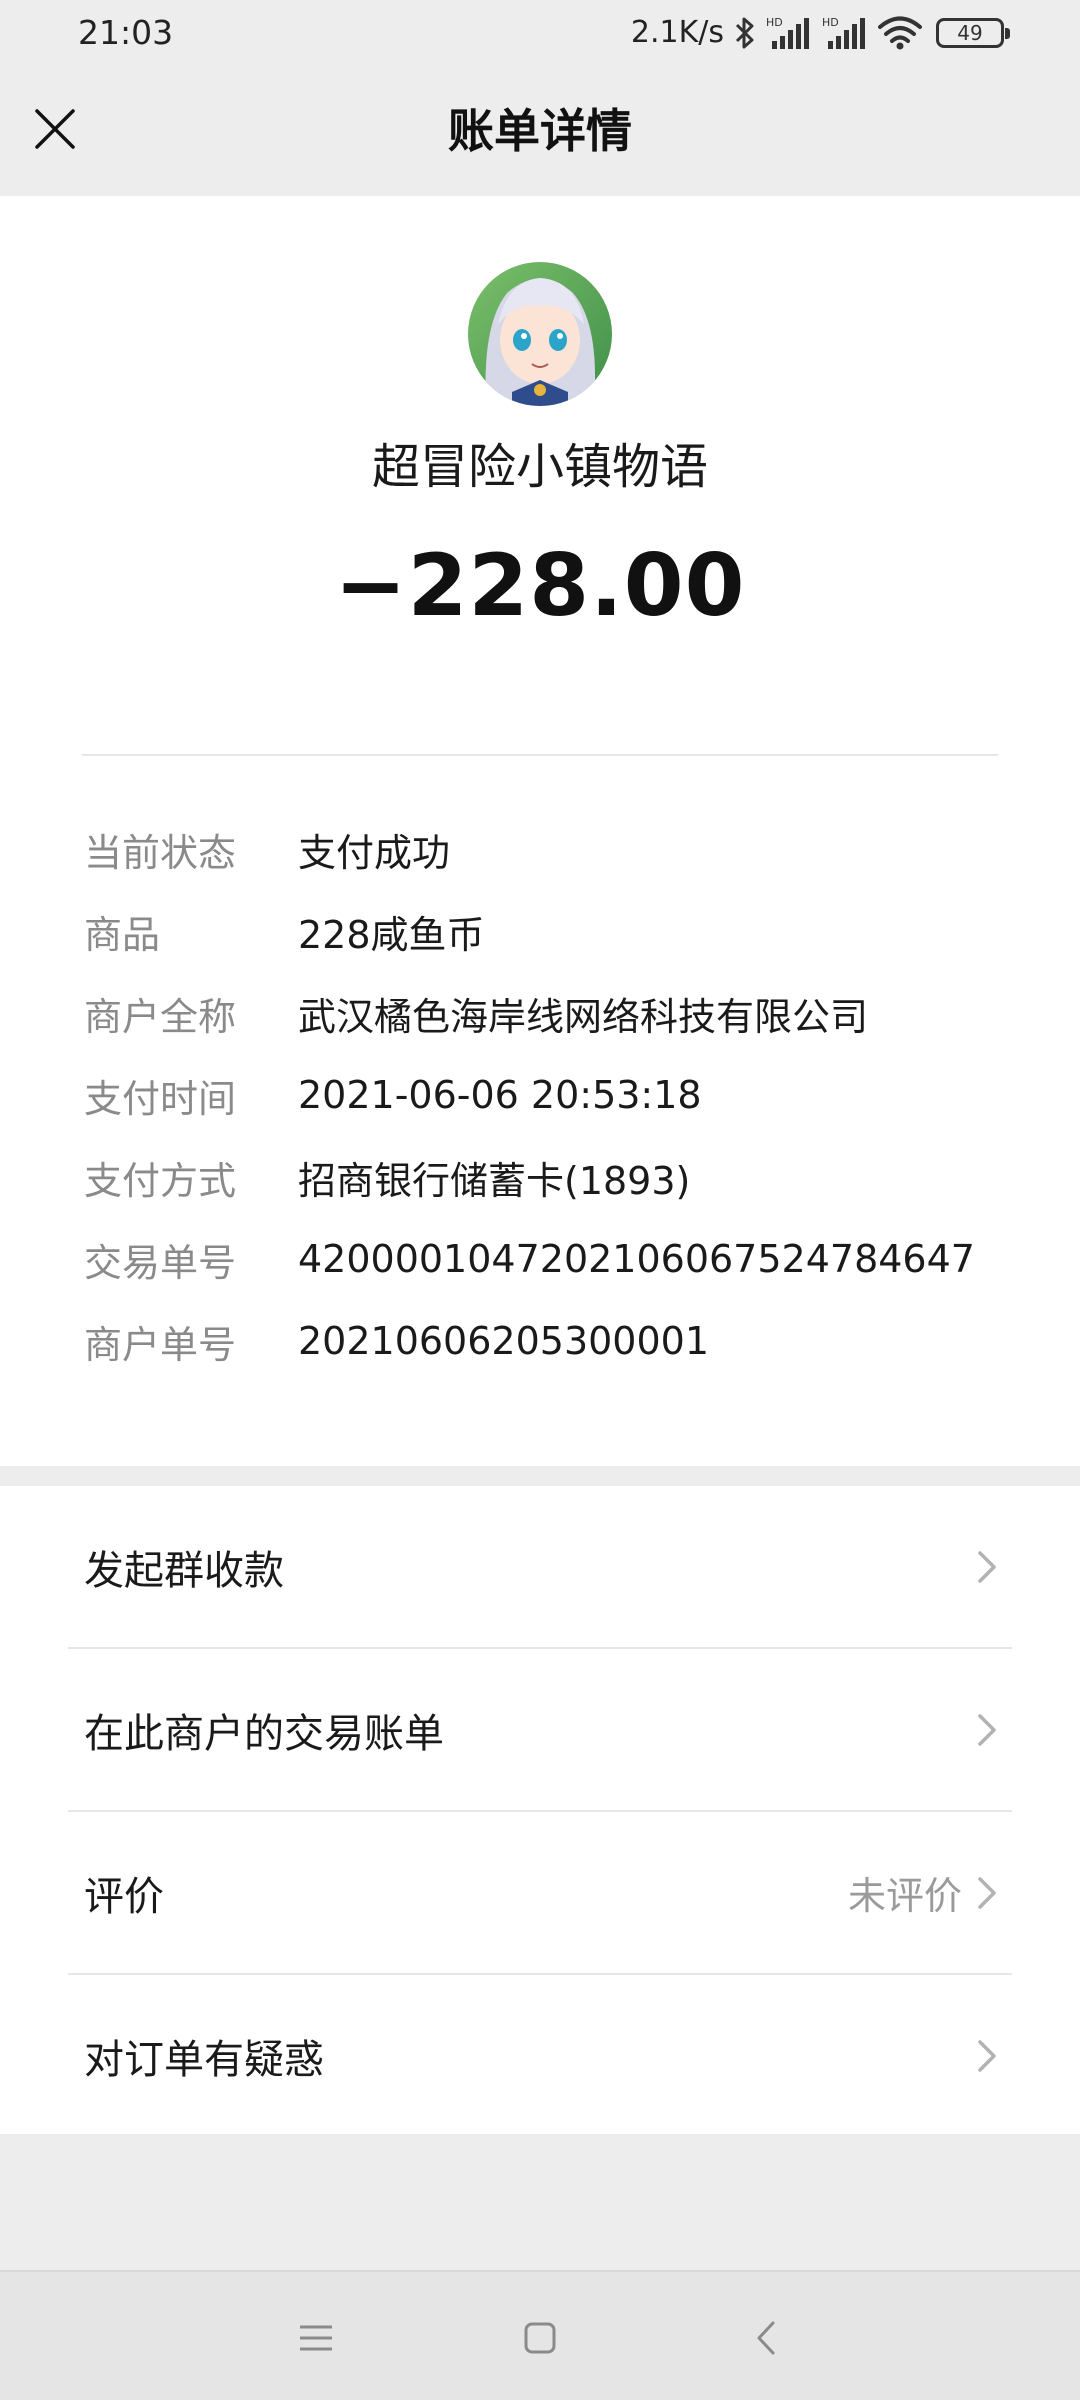  I want to click on back-button, so click(766, 2338).